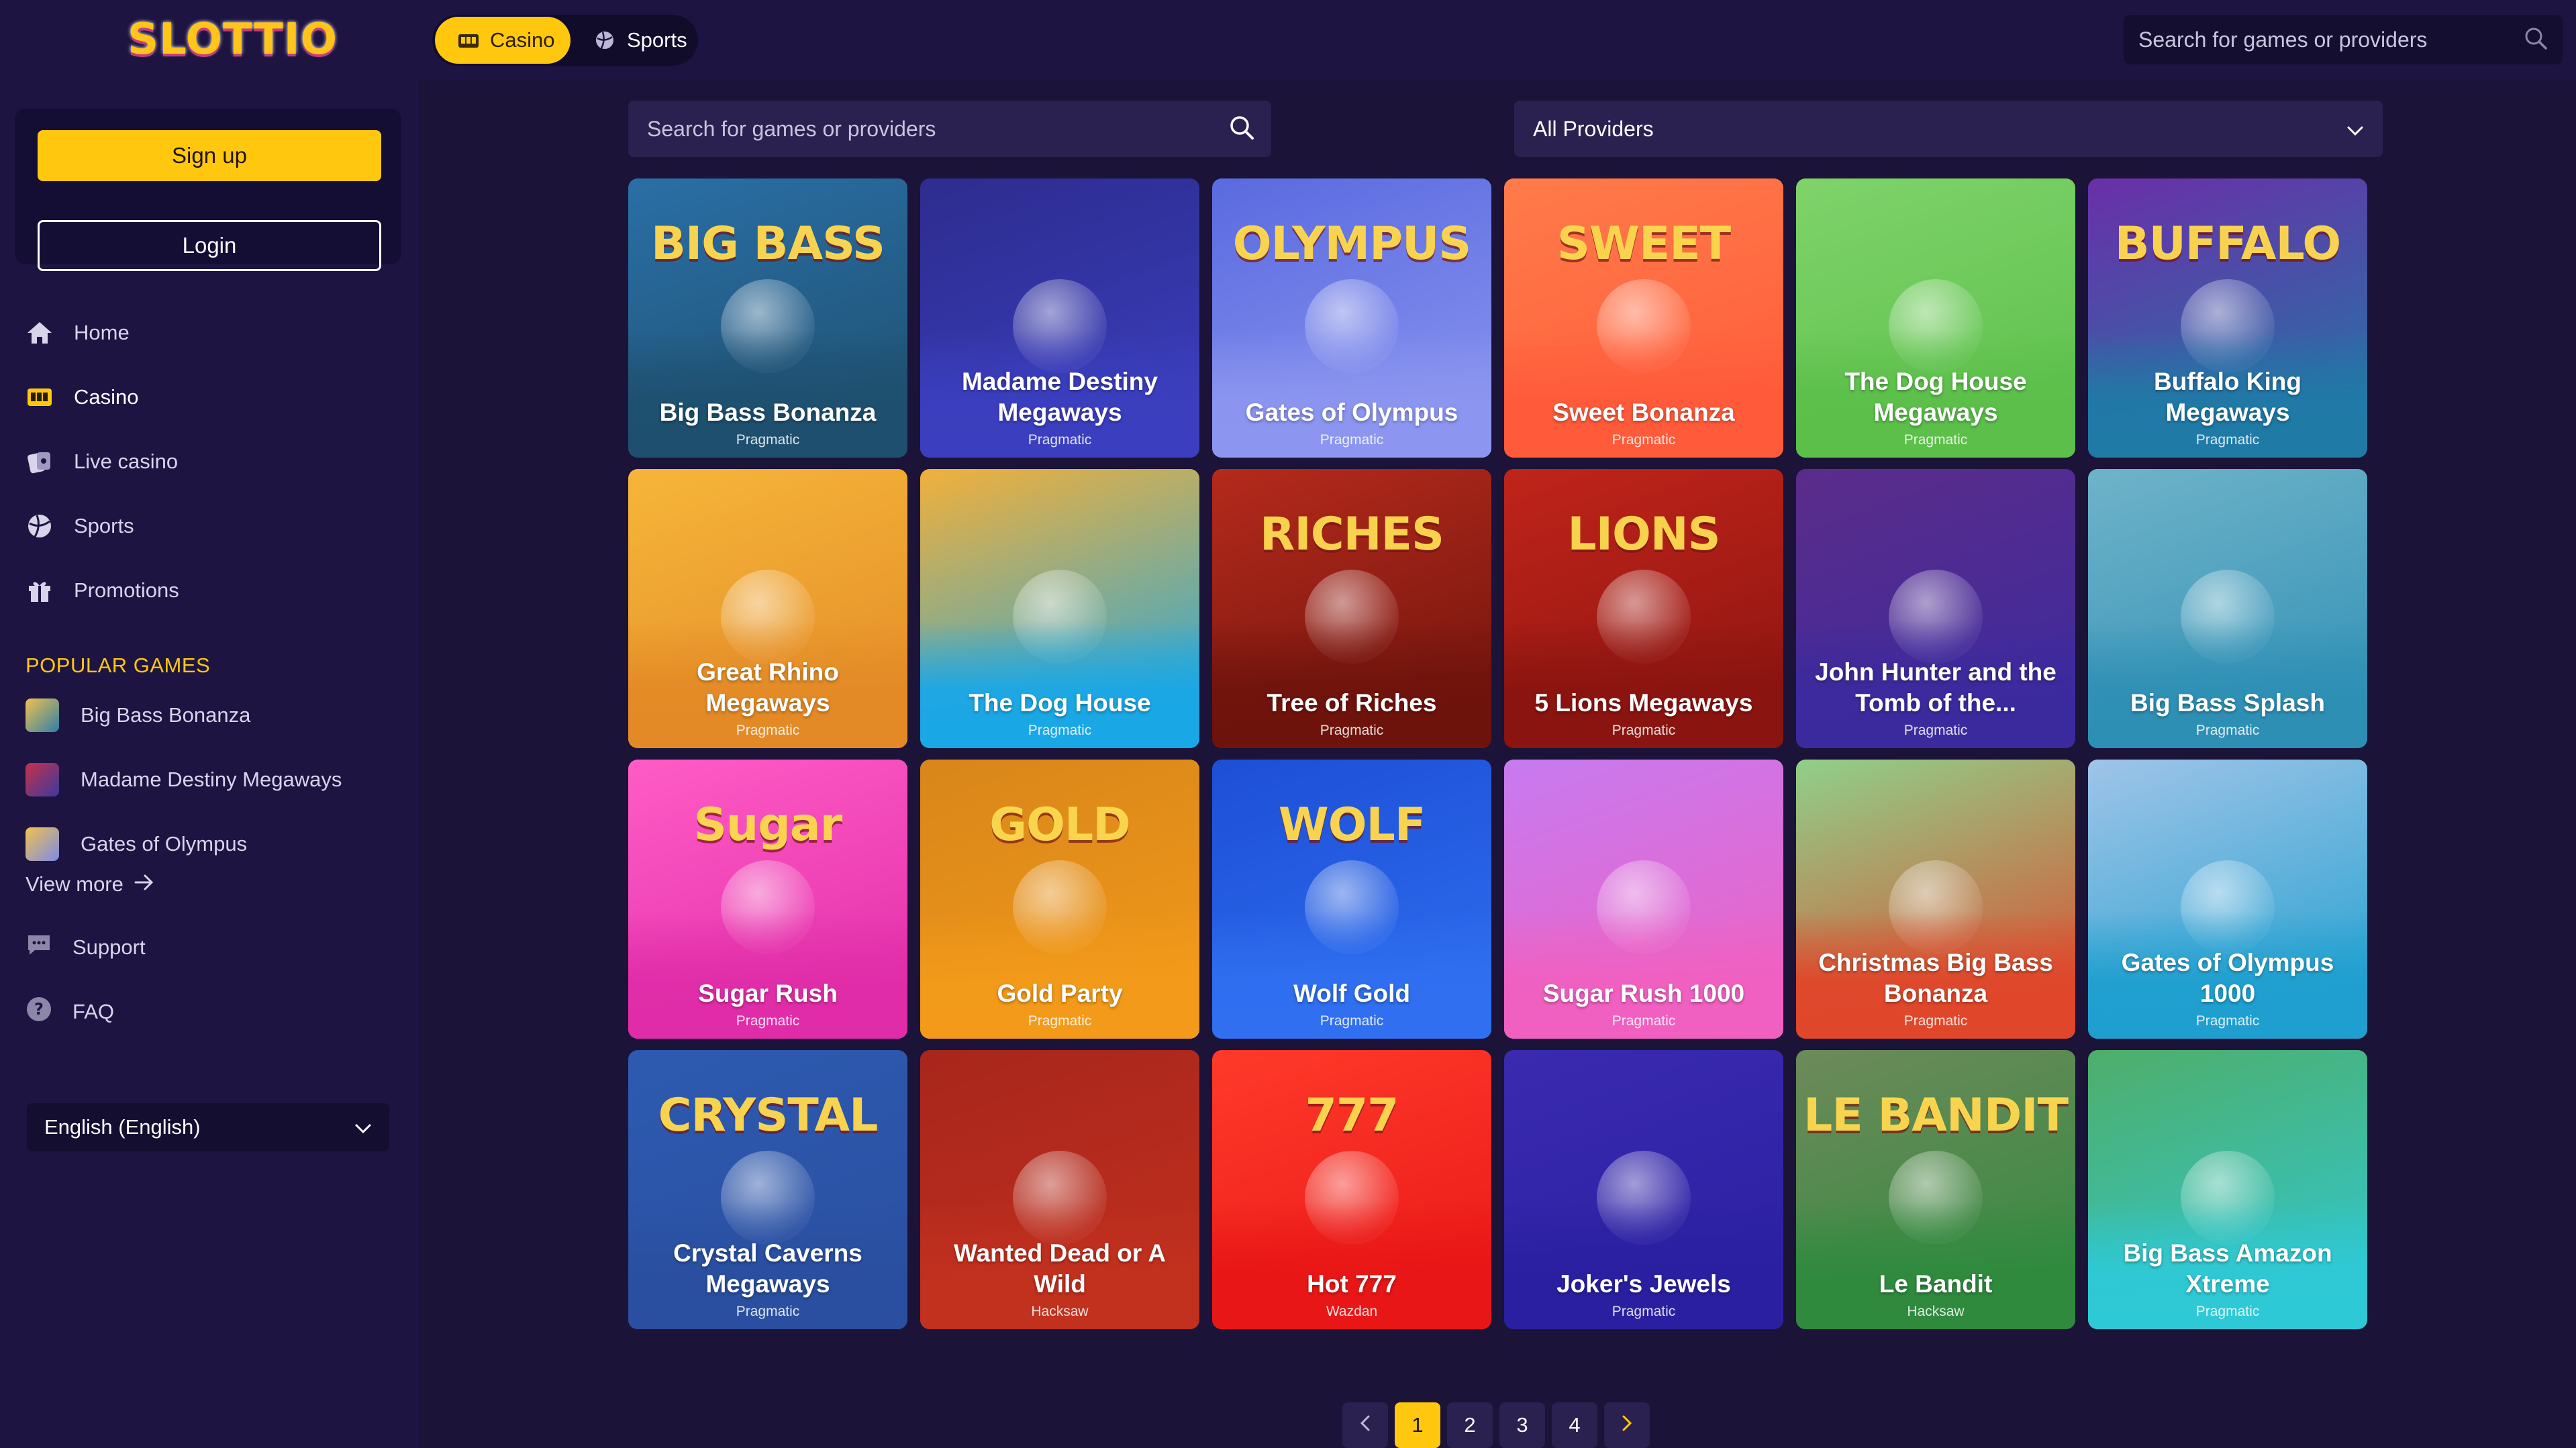 The width and height of the screenshot is (2576, 1448). I want to click on game-search-field, so click(949, 129).